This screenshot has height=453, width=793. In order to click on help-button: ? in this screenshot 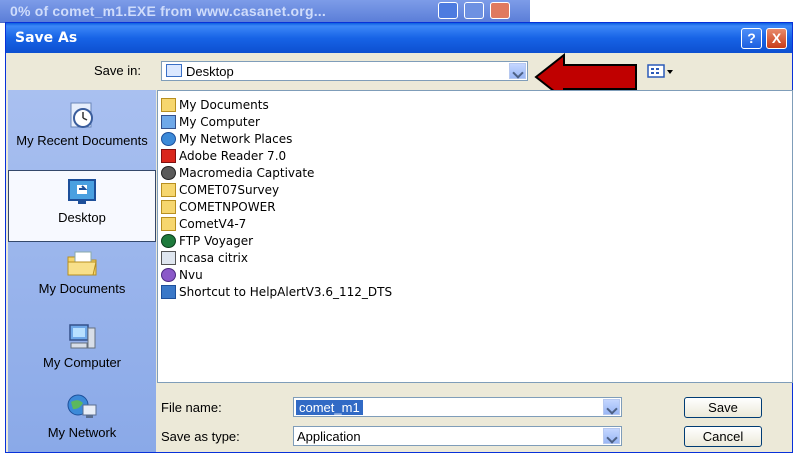, I will do `click(751, 38)`.